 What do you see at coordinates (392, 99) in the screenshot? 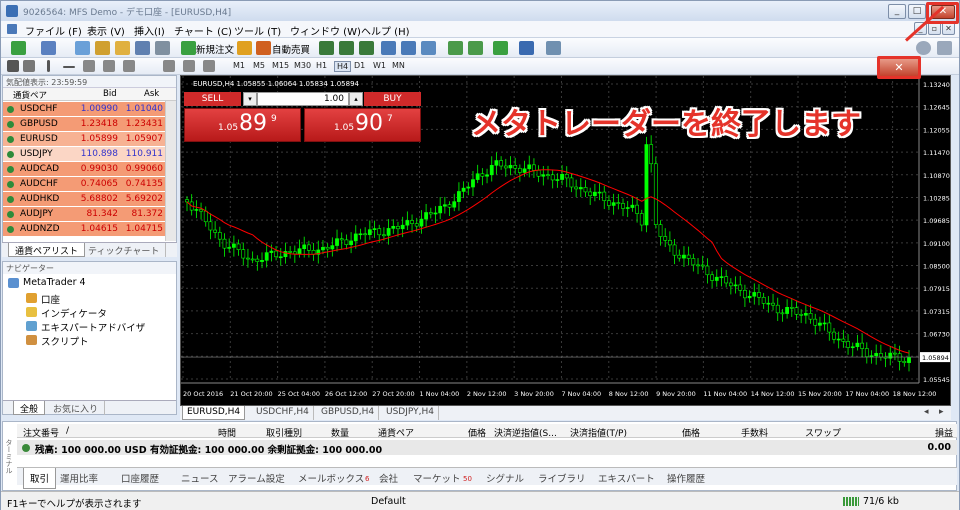
I see `buy-label: BUY` at bounding box center [392, 99].